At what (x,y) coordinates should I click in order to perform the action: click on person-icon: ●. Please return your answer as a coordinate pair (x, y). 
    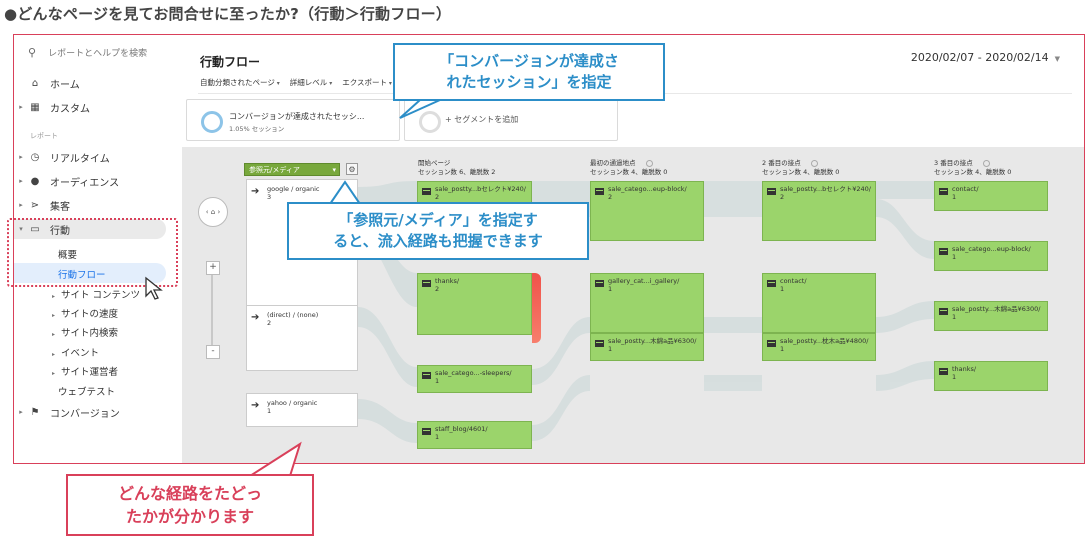
    Looking at the image, I should click on (35, 181).